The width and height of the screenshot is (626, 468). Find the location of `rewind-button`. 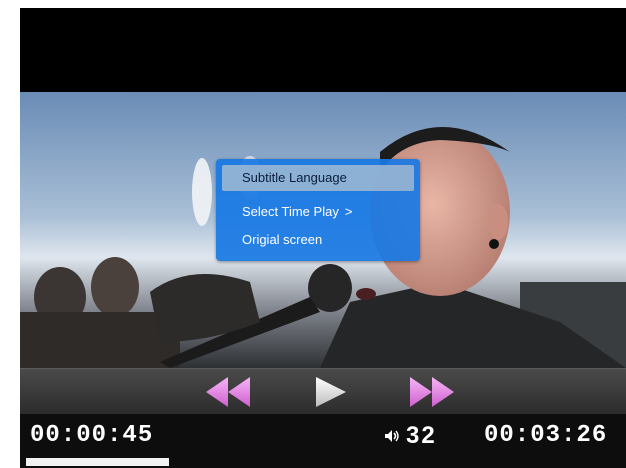

rewind-button is located at coordinates (226, 392).